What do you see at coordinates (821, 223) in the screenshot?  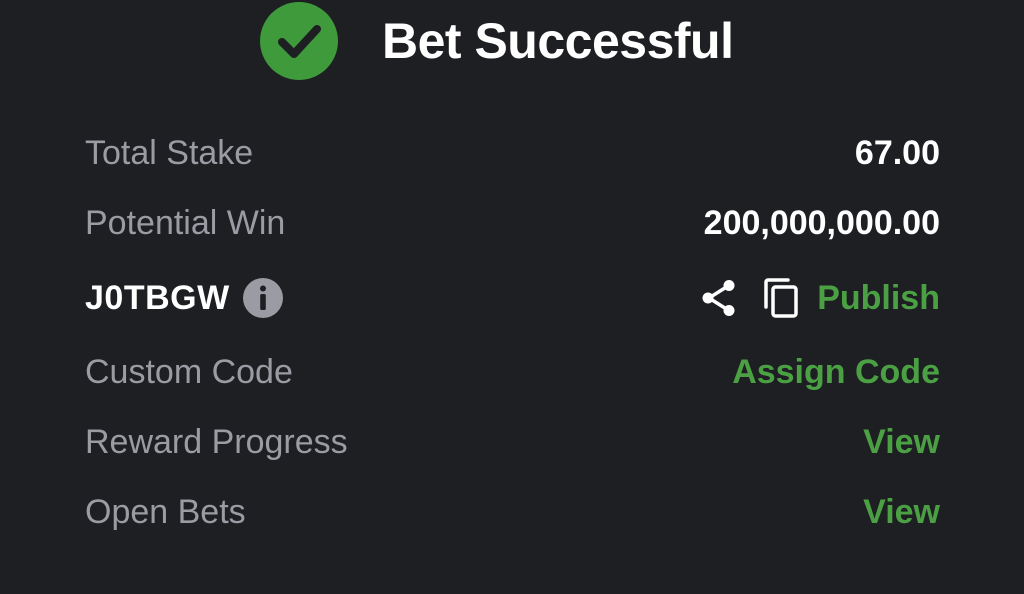 I see `potential-win-value: 200,000,000.00` at bounding box center [821, 223].